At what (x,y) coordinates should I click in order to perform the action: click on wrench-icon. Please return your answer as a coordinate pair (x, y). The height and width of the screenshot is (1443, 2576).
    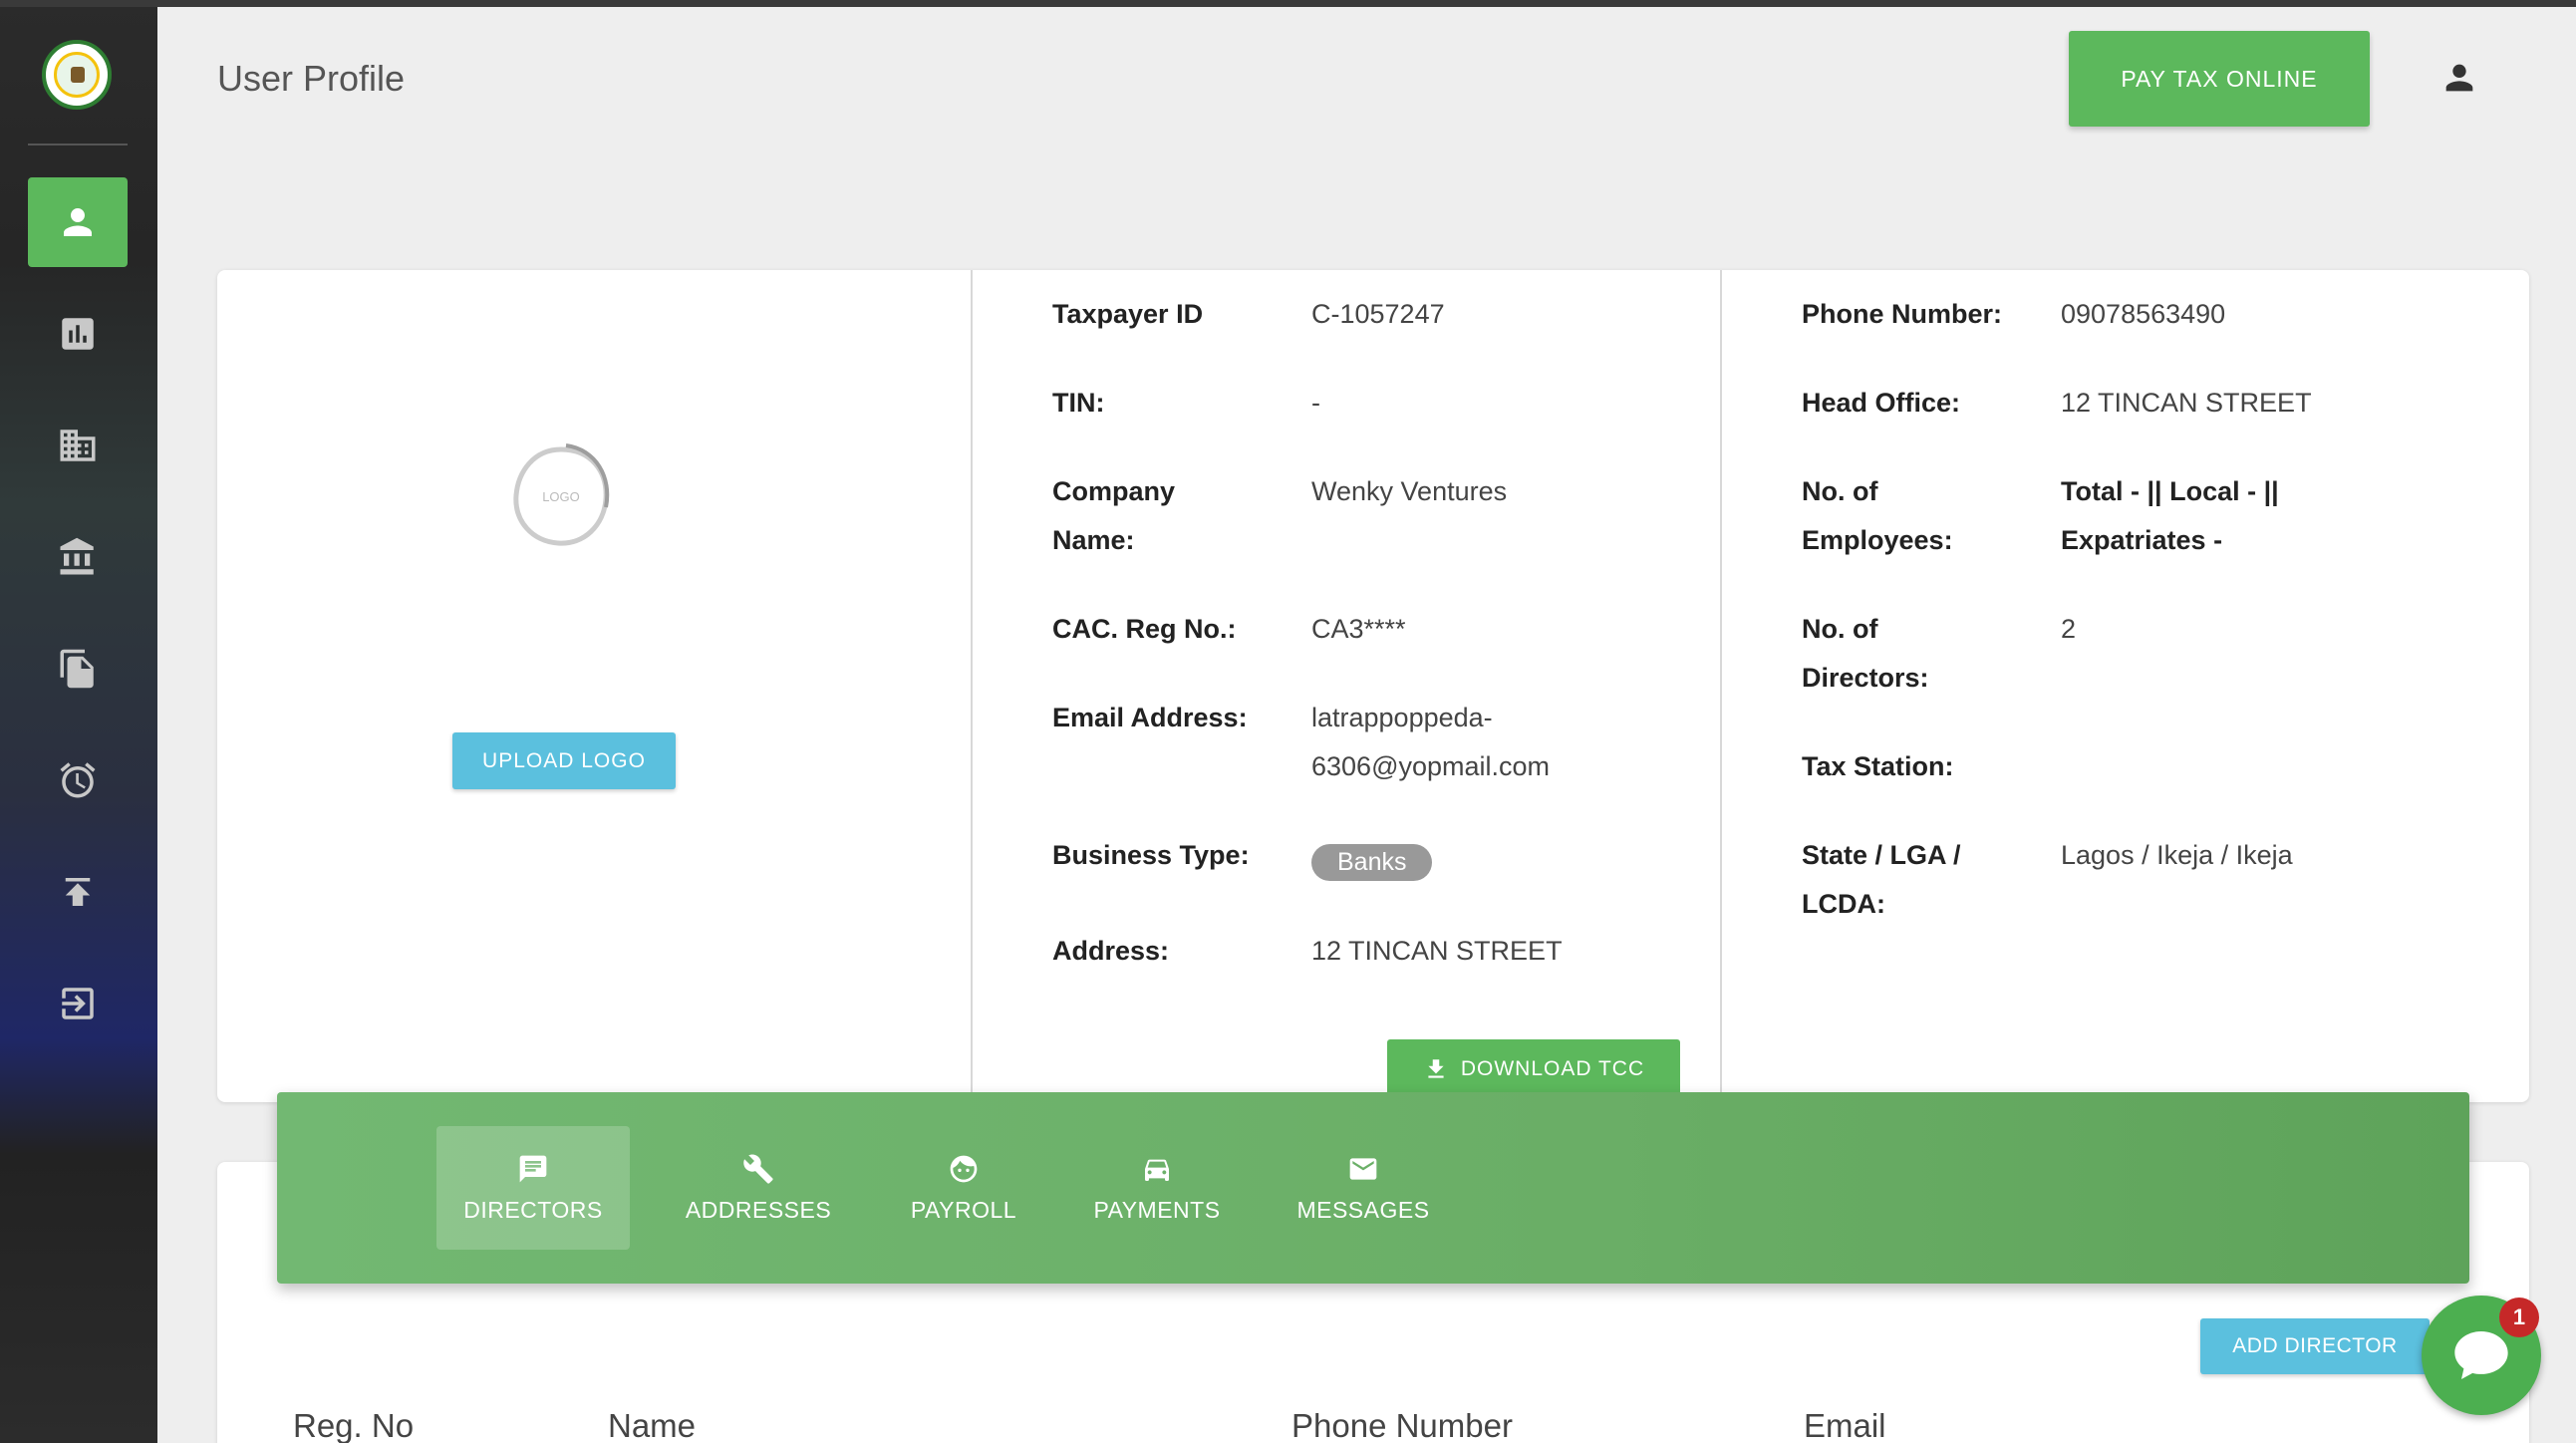
    Looking at the image, I should click on (758, 1168).